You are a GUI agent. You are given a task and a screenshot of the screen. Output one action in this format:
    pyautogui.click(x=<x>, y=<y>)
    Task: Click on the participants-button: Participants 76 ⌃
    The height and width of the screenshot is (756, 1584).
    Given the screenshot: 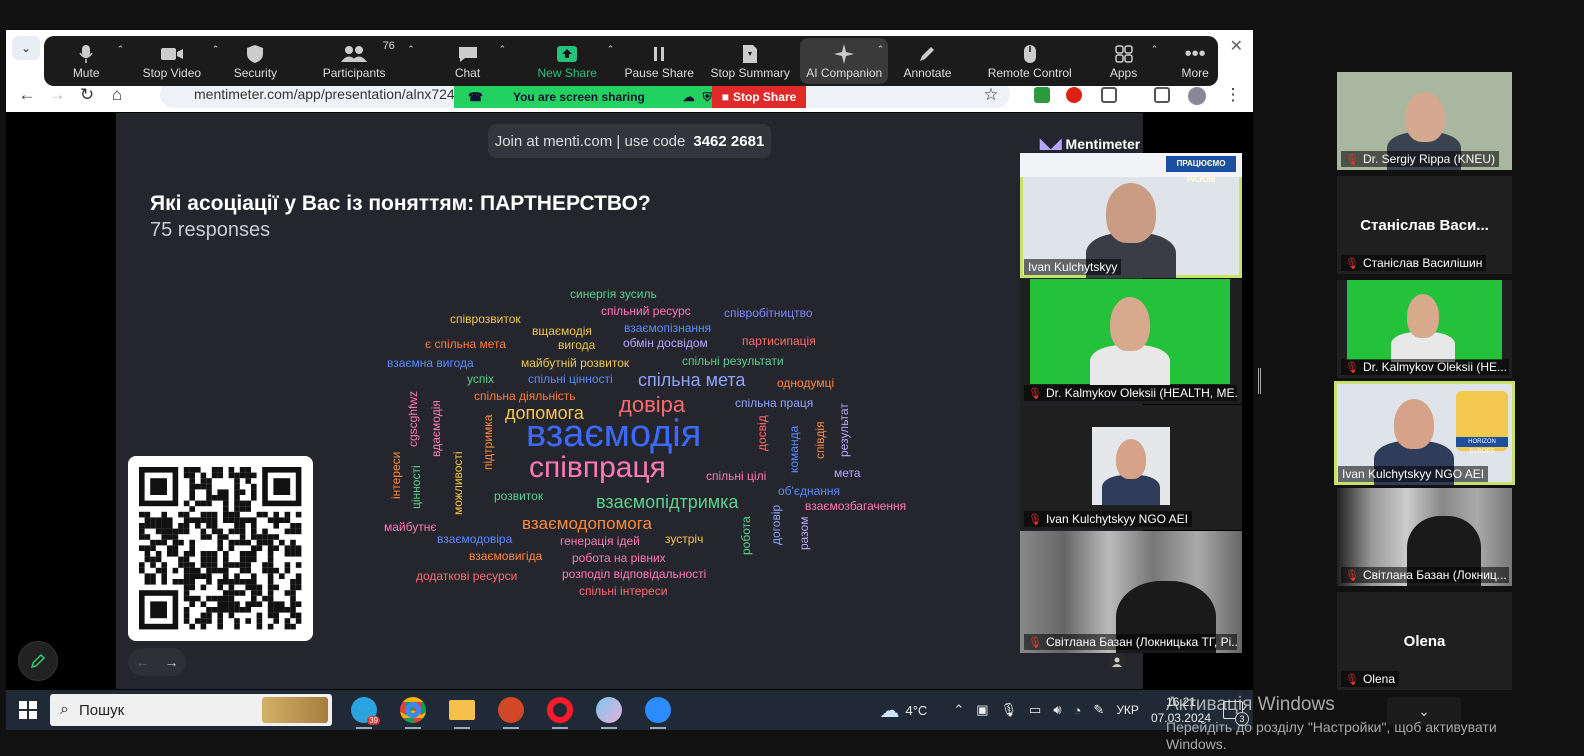 What is the action you would take?
    pyautogui.click(x=365, y=61)
    